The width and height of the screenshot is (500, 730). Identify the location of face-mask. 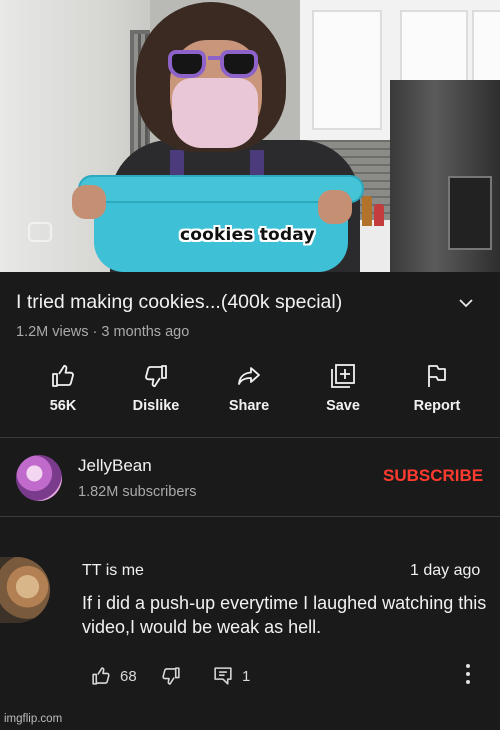
(215, 113).